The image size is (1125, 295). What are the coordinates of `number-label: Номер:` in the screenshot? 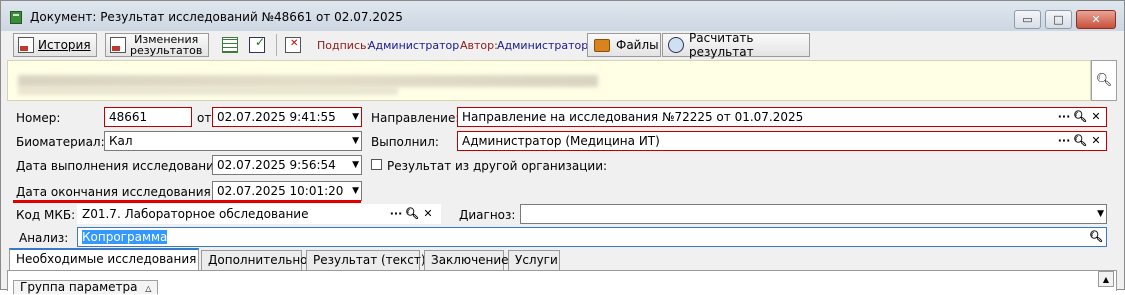 It's located at (38, 118).